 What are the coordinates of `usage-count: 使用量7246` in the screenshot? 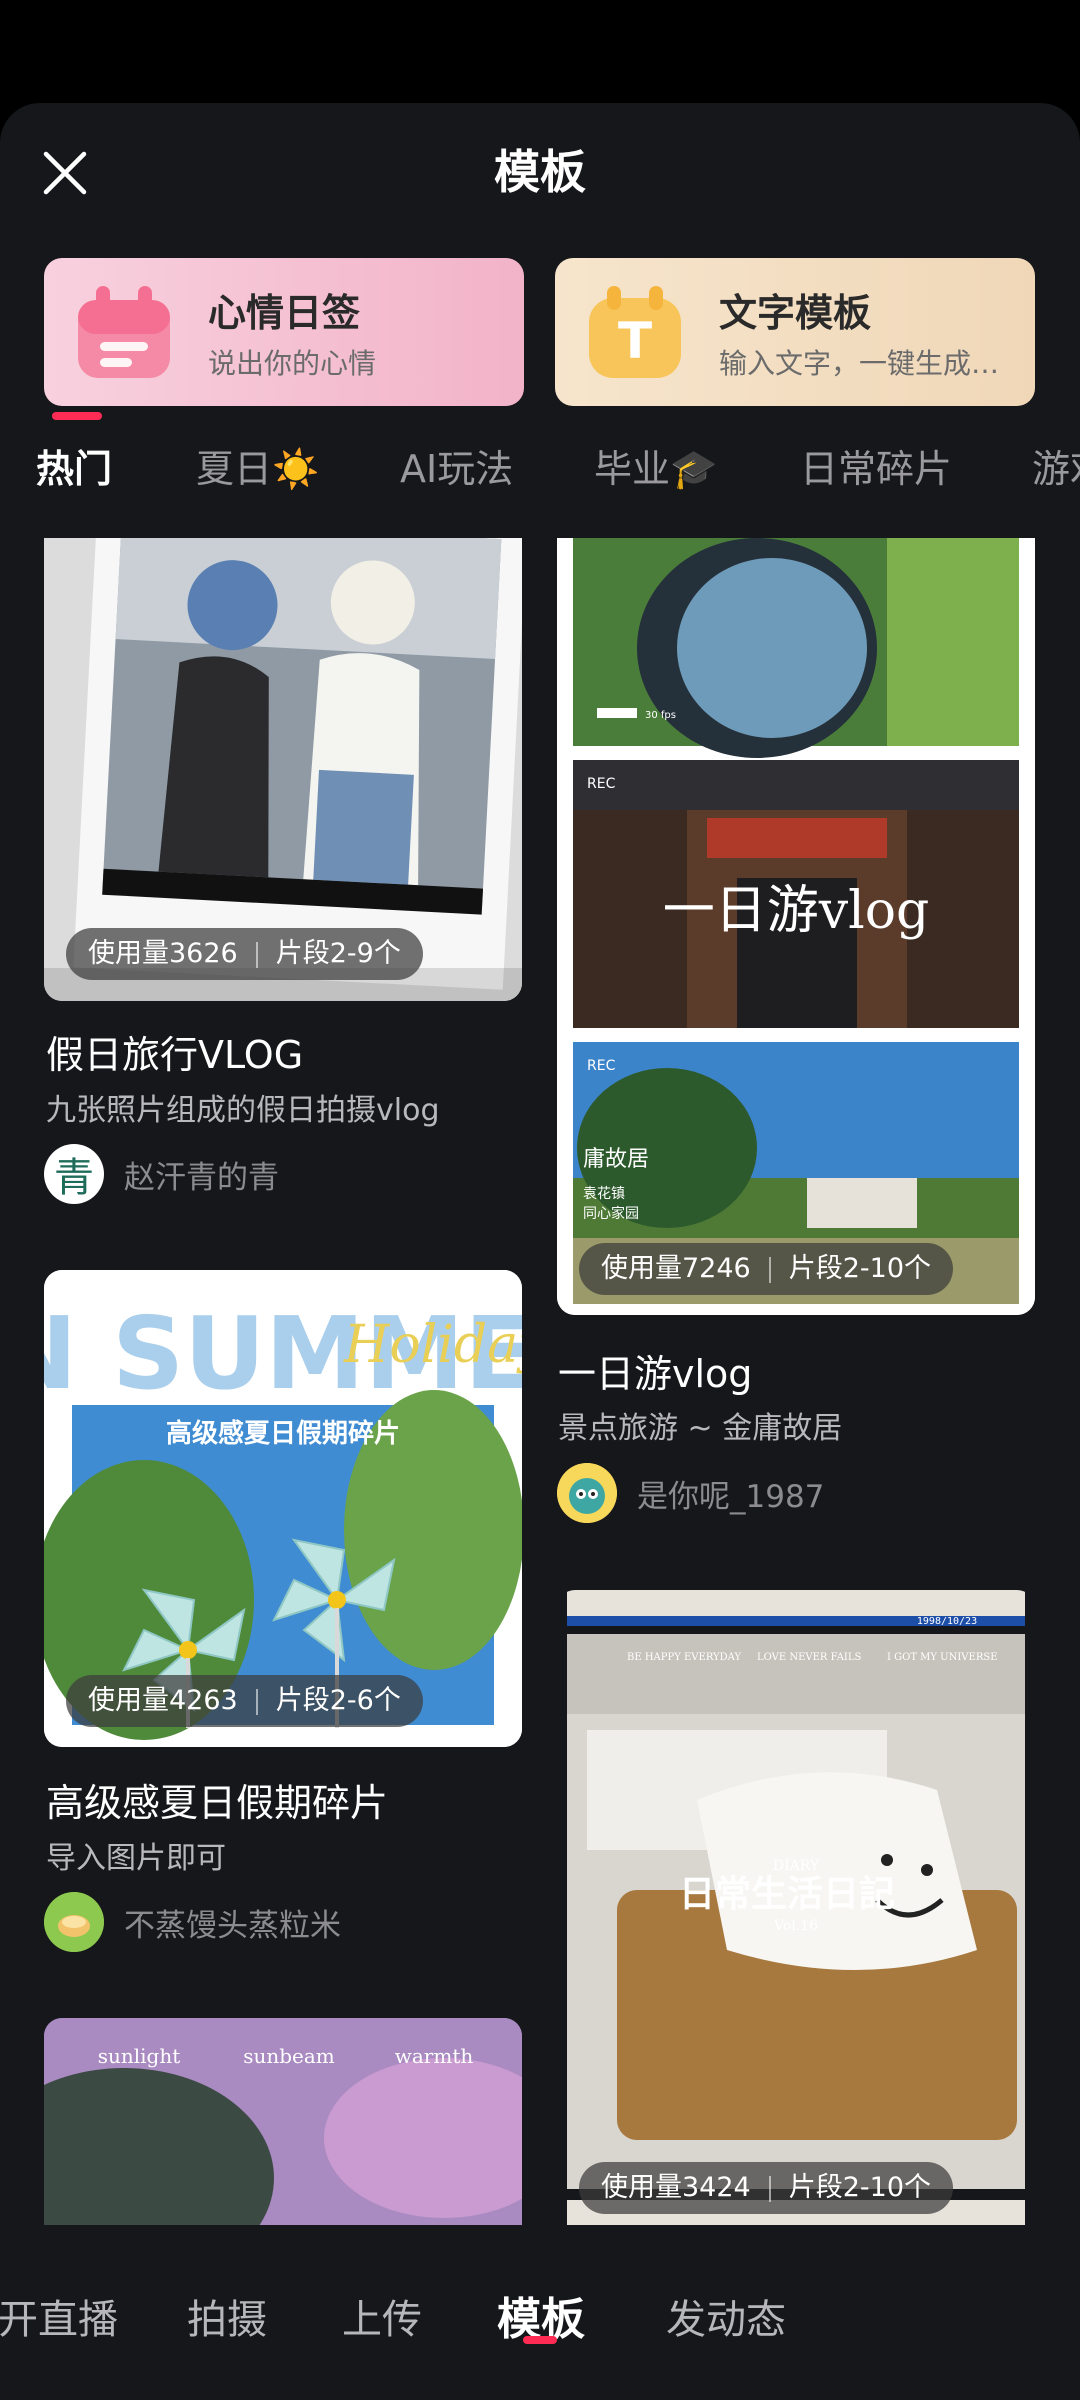 It's located at (676, 1268).